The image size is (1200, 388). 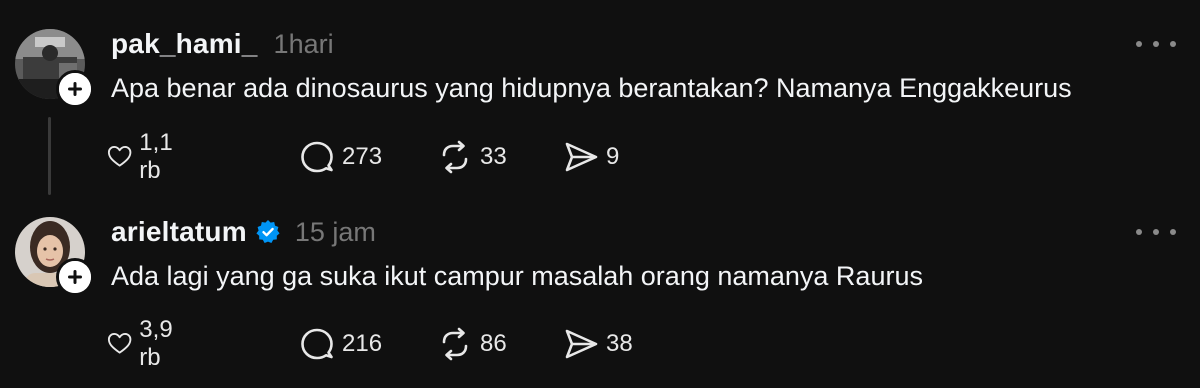 I want to click on repost-count: 86, so click(x=493, y=343).